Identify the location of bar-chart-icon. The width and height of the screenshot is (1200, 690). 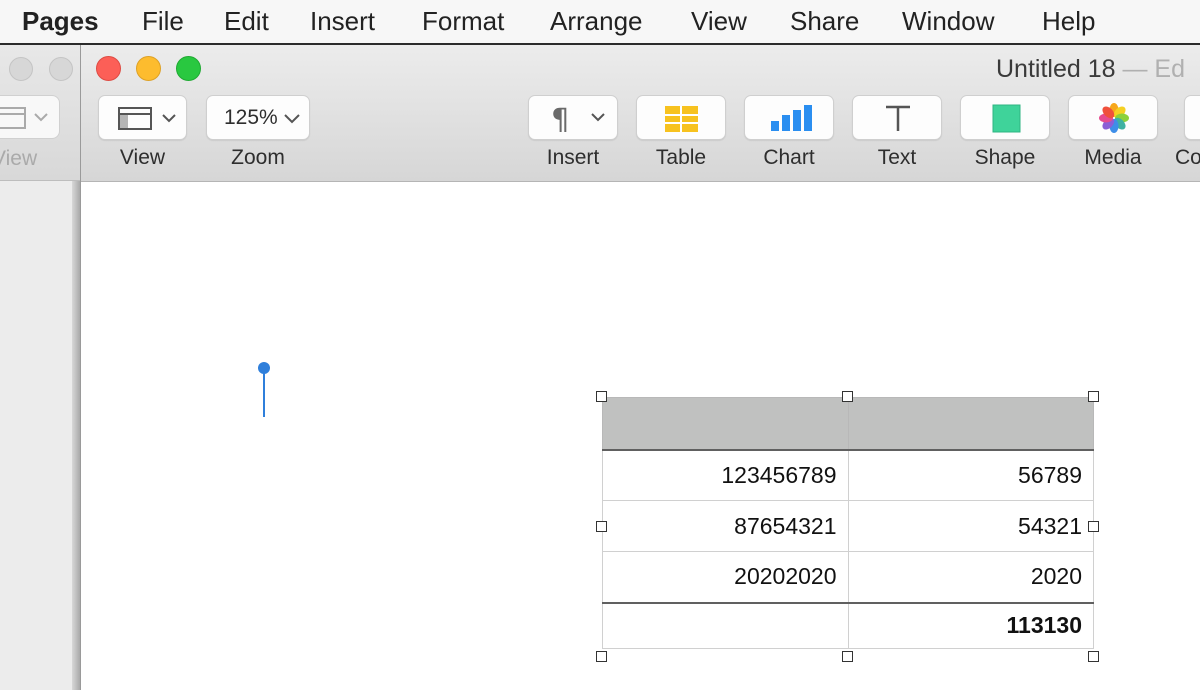
(791, 118).